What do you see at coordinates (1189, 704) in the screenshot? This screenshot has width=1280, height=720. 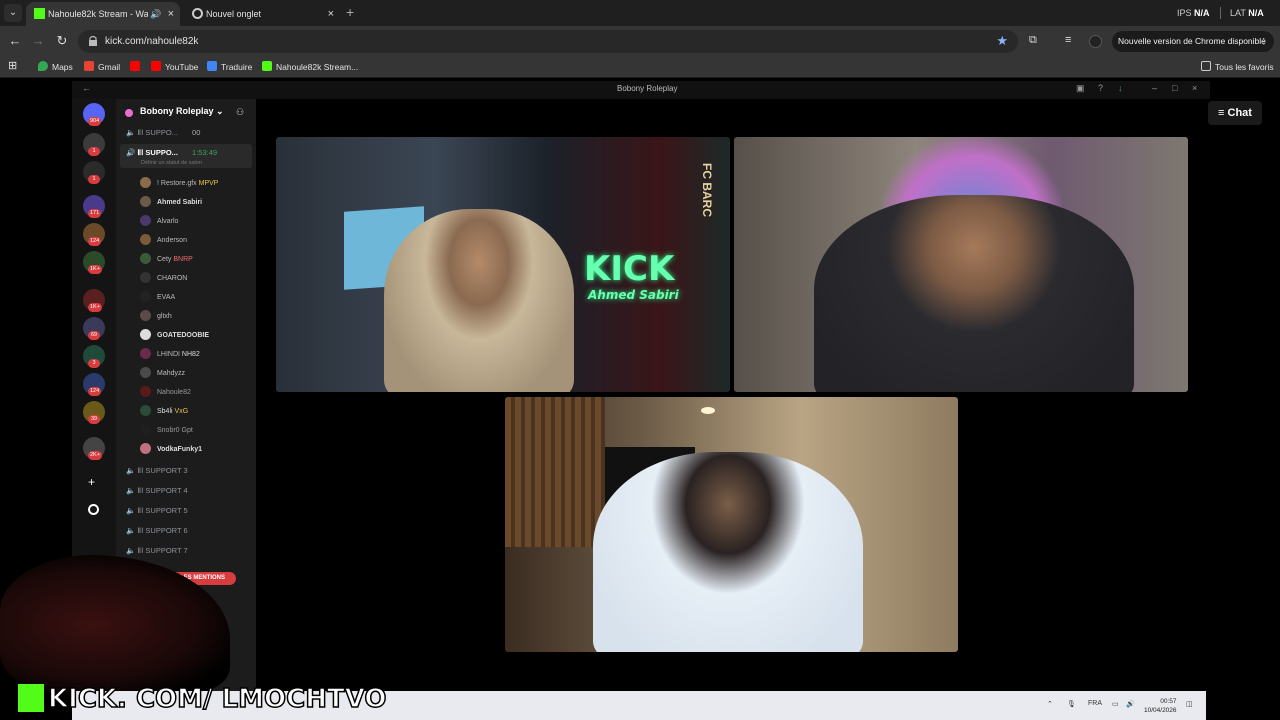 I see `notification-icon: ◫` at bounding box center [1189, 704].